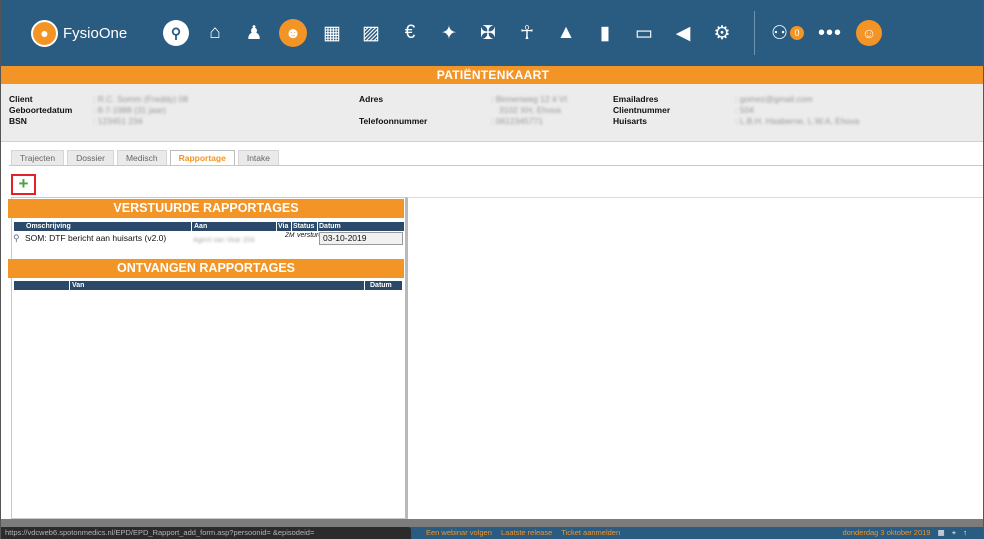  Describe the element at coordinates (90, 158) in the screenshot. I see `tab-dossier: Dossier` at that location.